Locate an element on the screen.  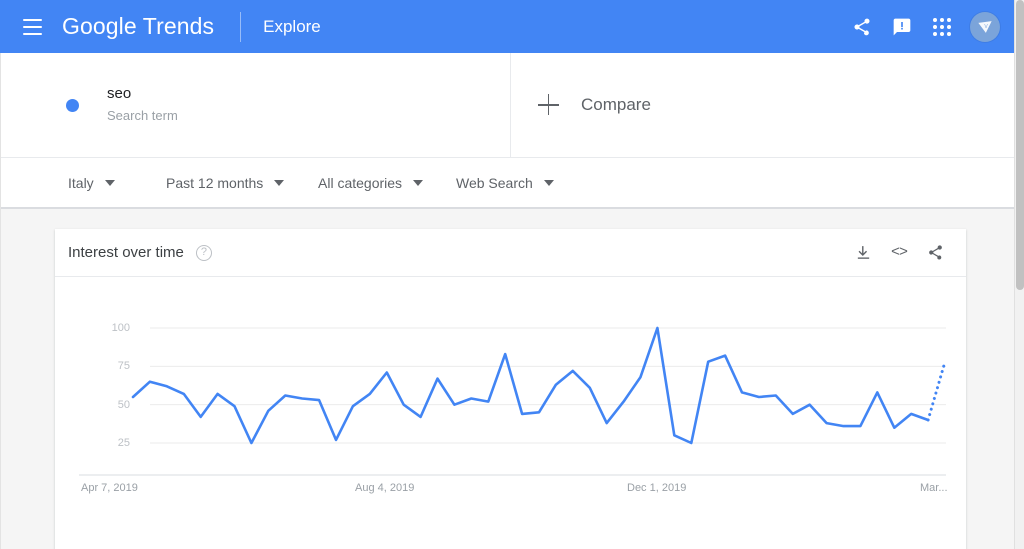
x-axis-tick-label: Apr 7, 2019 is located at coordinates (109, 488).